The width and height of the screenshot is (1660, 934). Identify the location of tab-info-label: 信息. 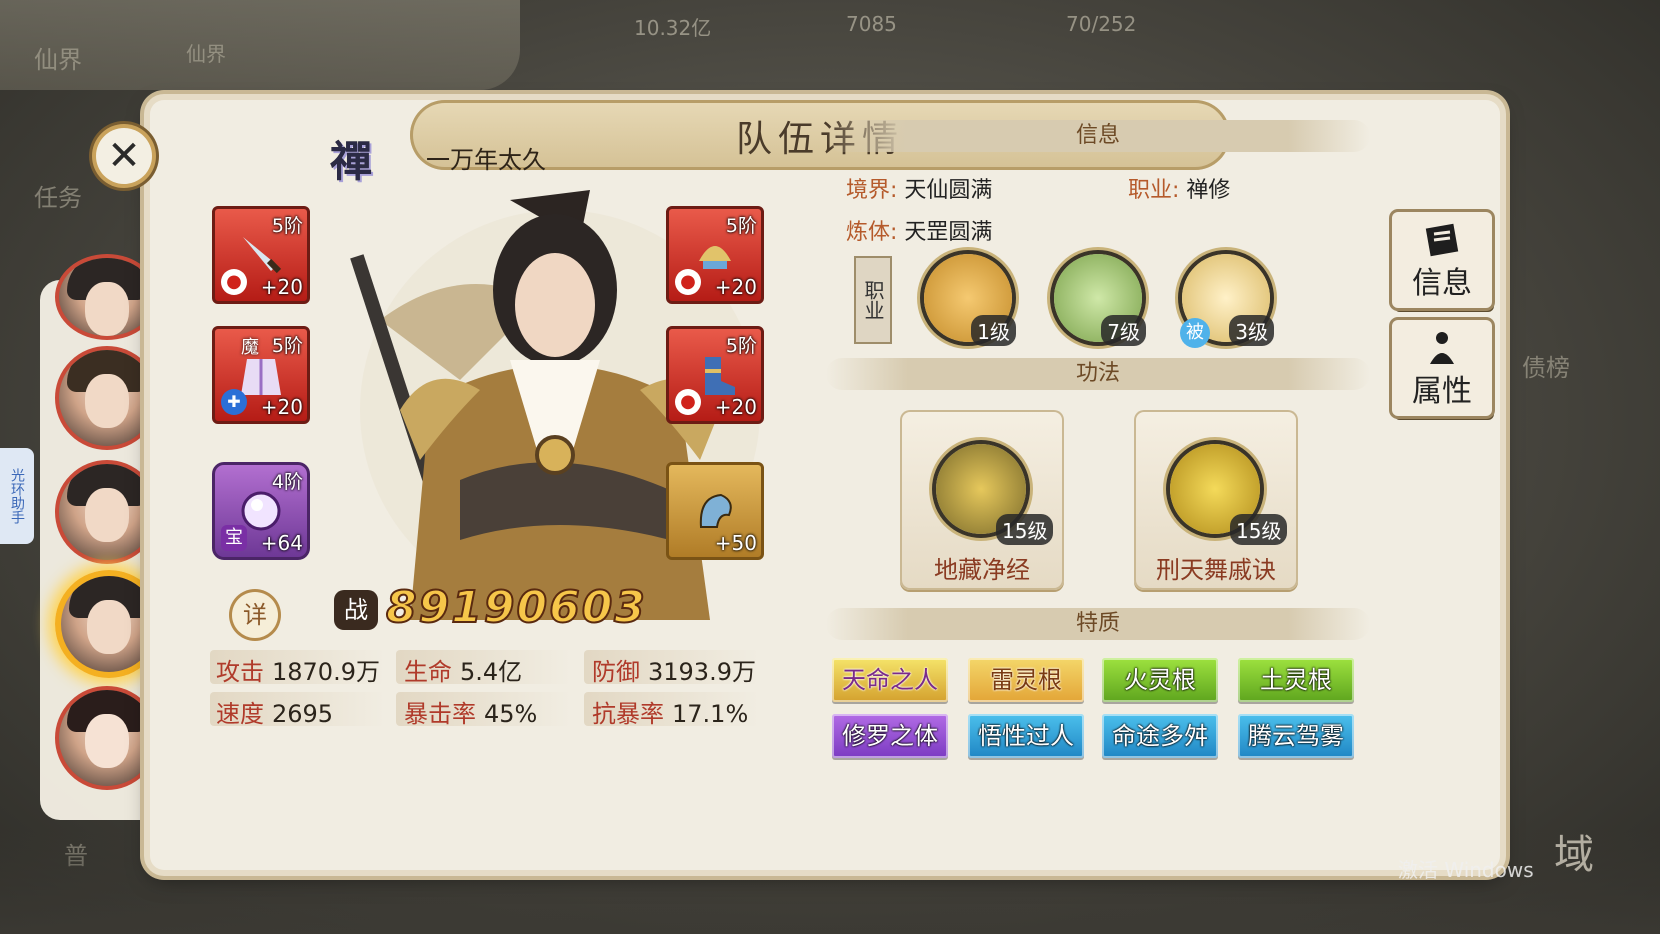
(1442, 283).